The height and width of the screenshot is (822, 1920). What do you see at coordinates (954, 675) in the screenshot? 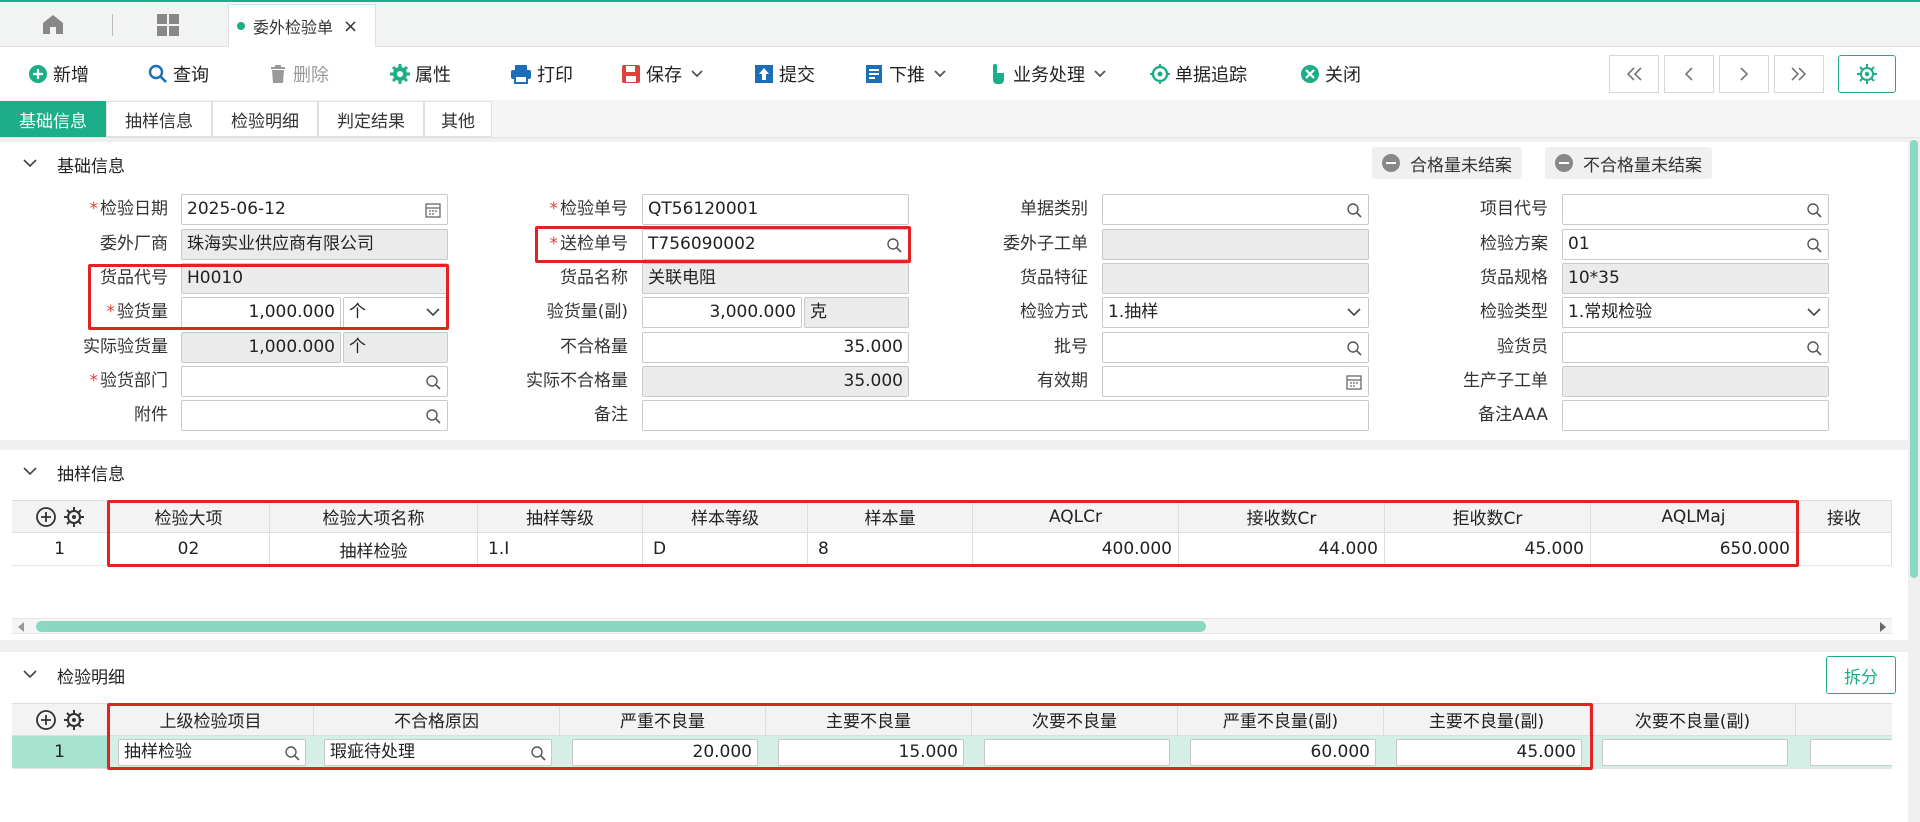
I see `inspection-detail-header: 检验明细` at bounding box center [954, 675].